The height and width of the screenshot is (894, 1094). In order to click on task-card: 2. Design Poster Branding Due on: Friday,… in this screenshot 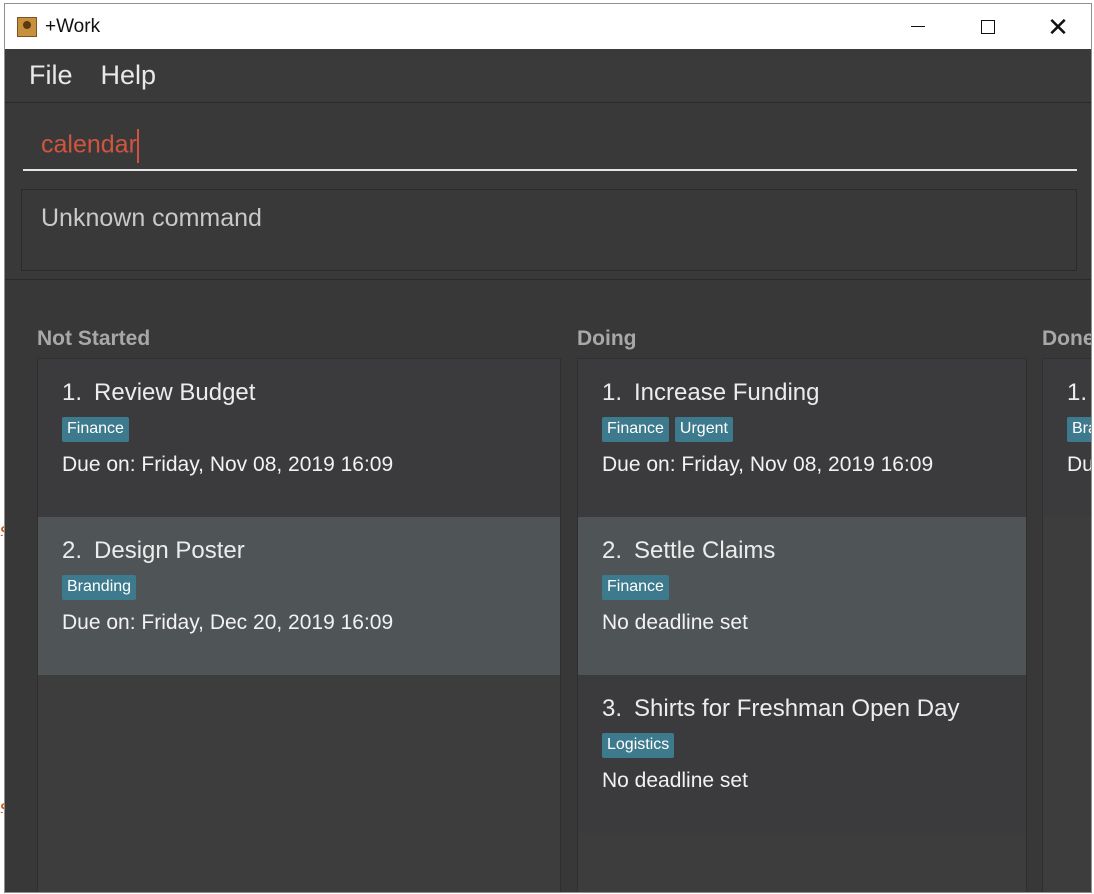, I will do `click(299, 596)`.